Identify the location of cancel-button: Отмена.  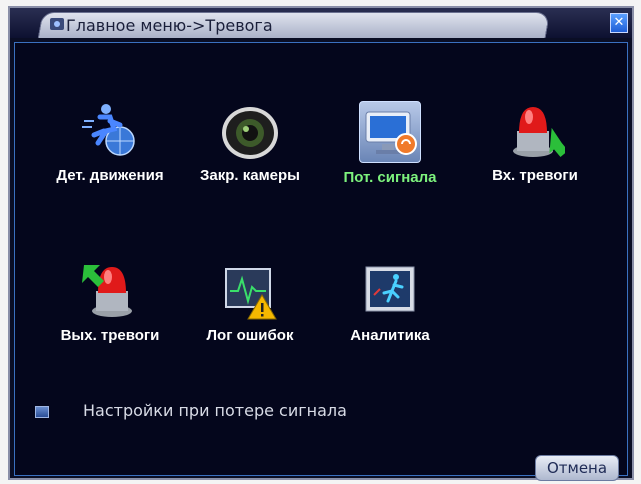
(577, 468).